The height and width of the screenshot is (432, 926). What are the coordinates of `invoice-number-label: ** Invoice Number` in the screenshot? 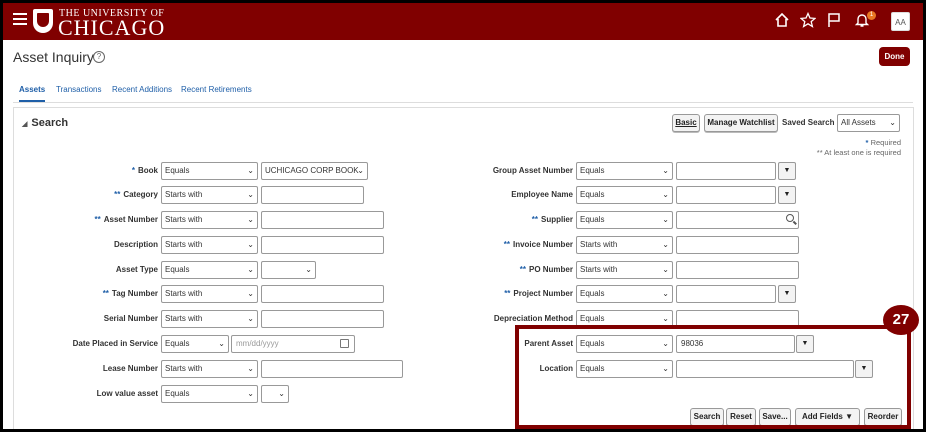 It's located at (538, 244).